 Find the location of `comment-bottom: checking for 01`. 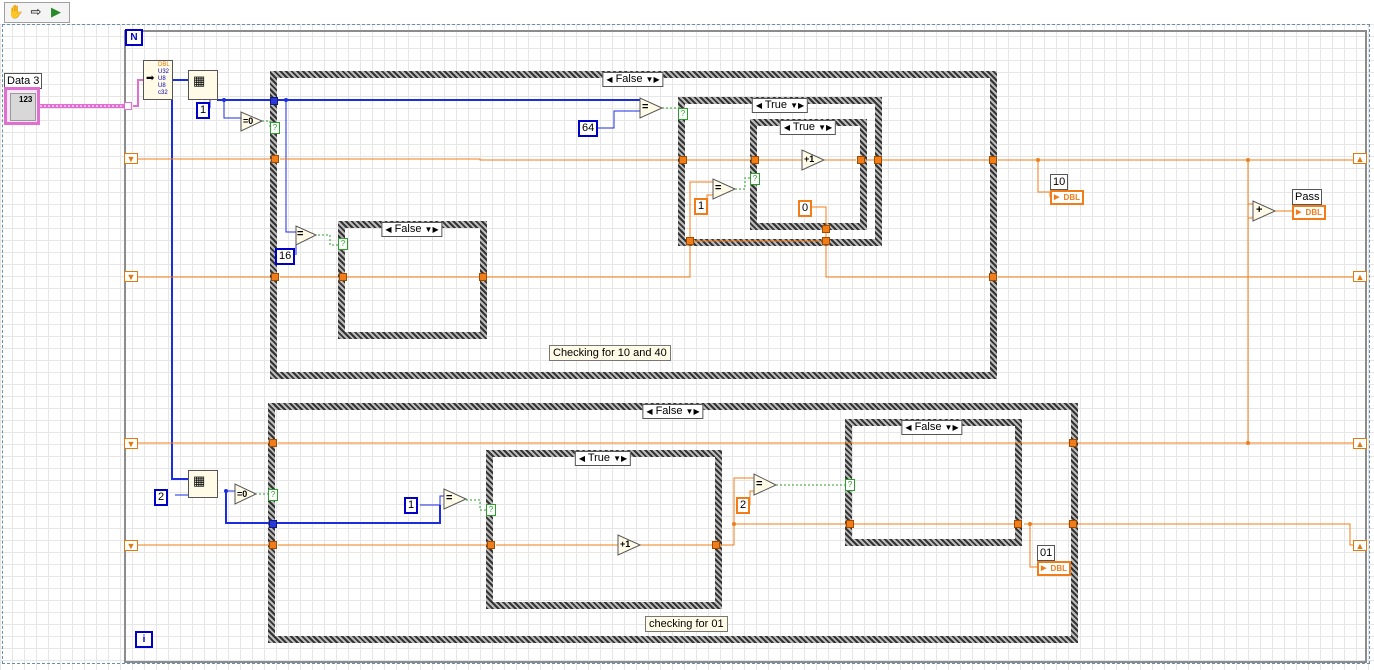

comment-bottom: checking for 01 is located at coordinates (686, 624).